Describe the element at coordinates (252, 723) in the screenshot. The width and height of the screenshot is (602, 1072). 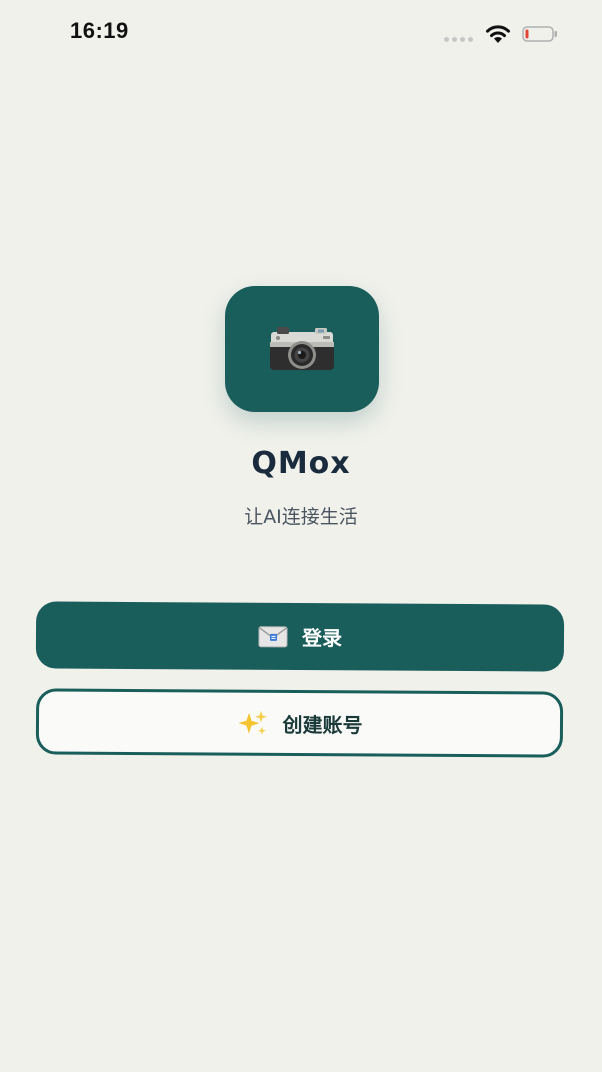
I see `sparkles-icon` at that location.